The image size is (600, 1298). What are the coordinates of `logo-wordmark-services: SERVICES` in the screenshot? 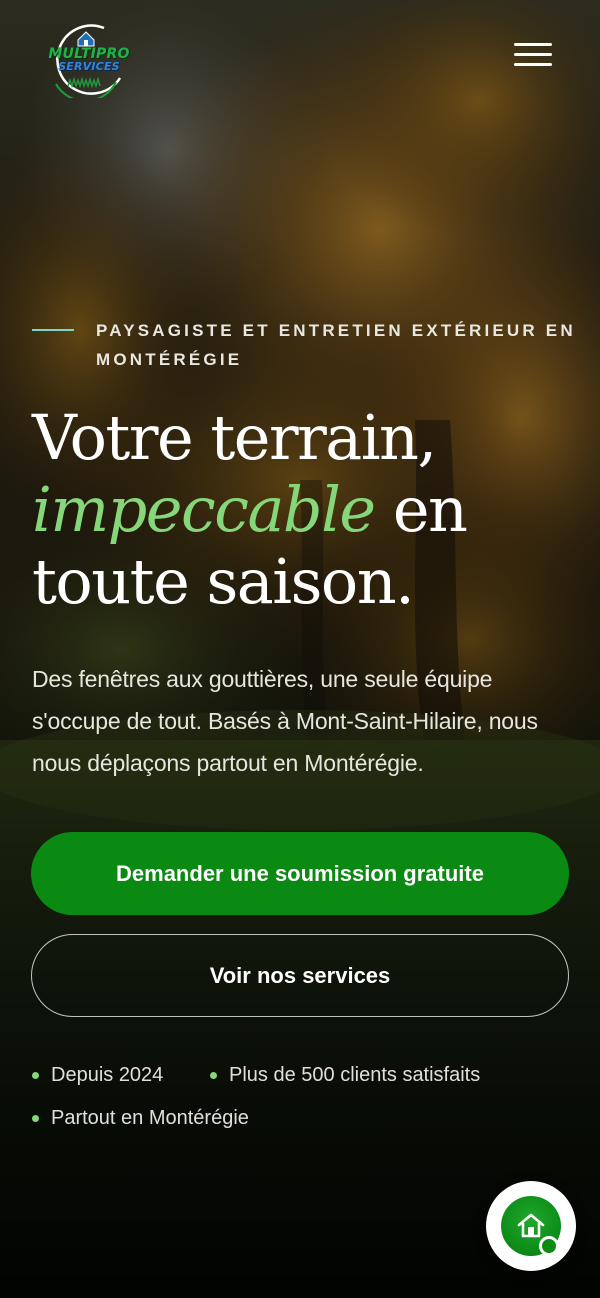 It's located at (89, 66).